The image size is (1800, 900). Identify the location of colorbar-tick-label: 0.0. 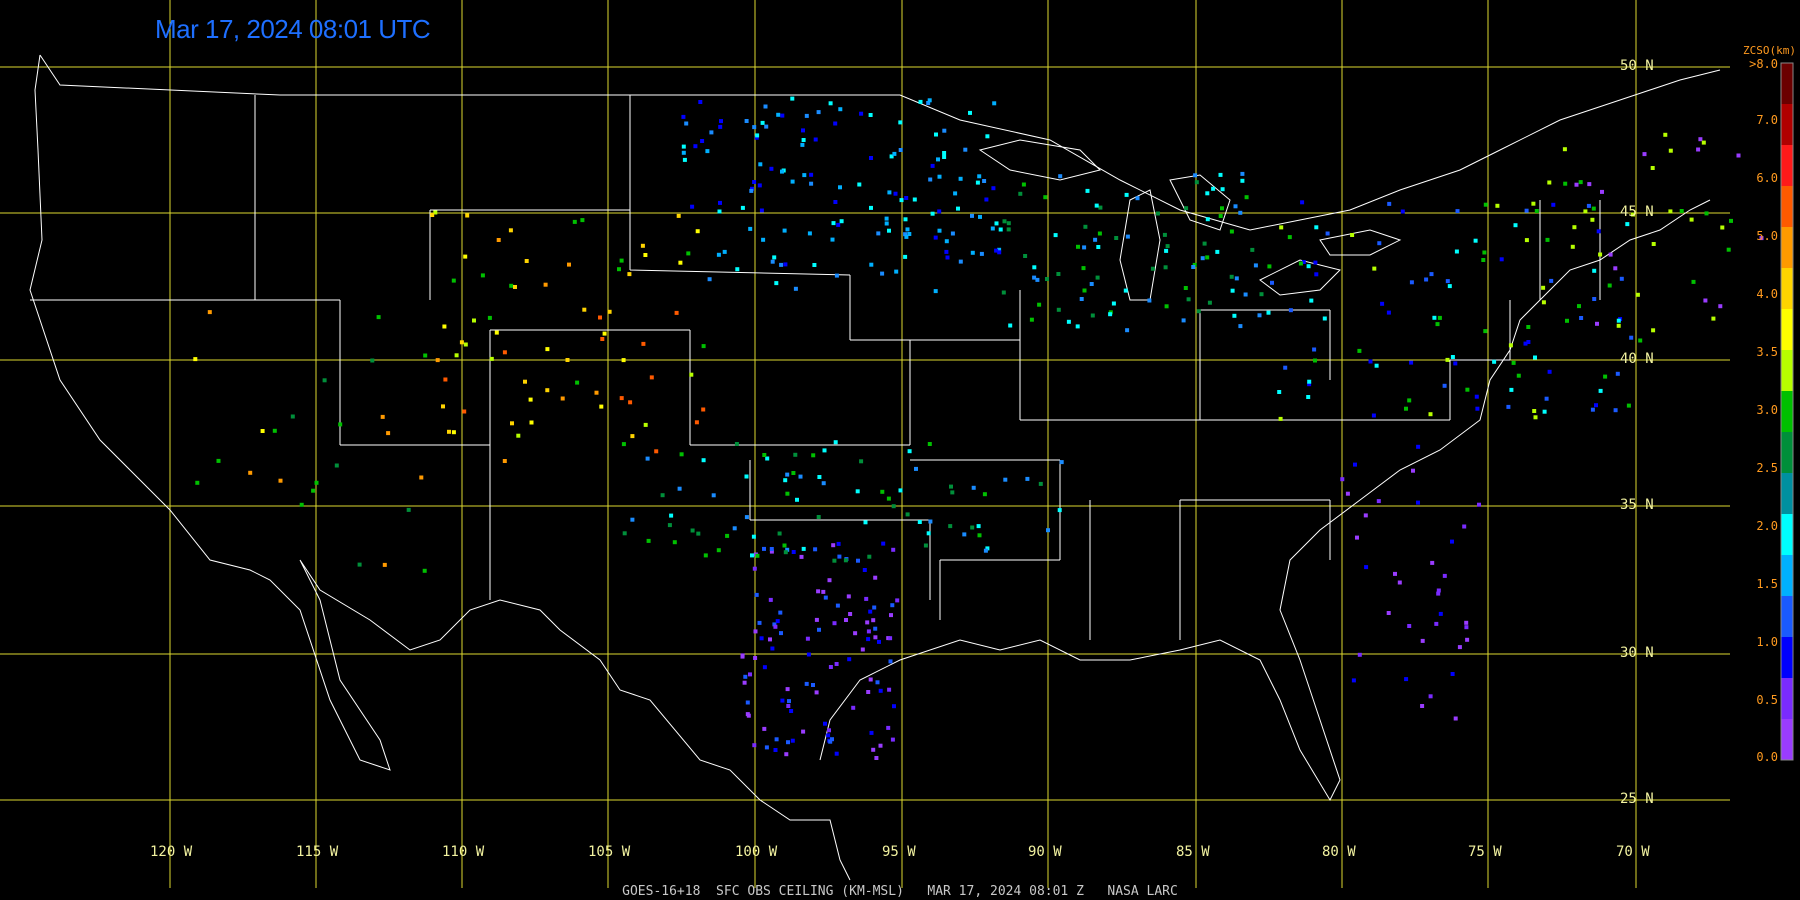
(1767, 757).